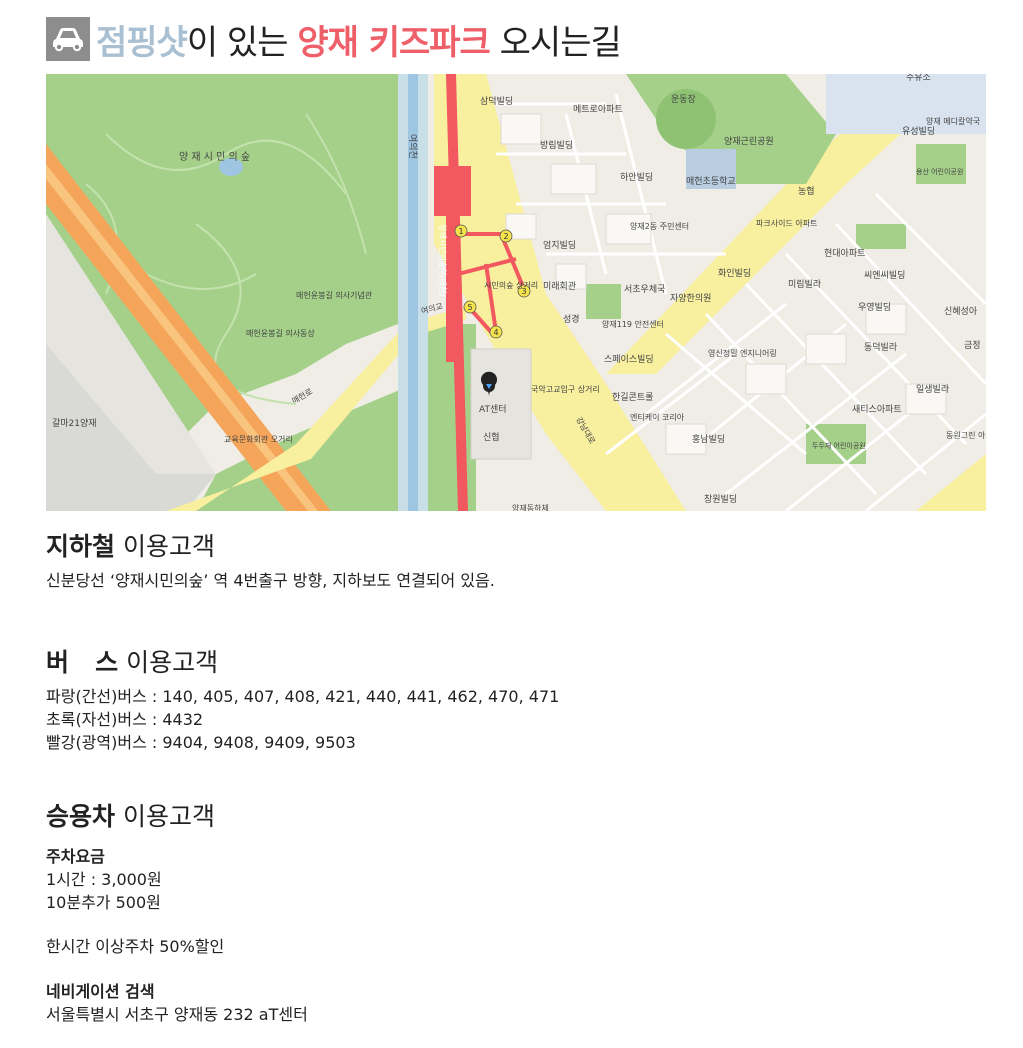  I want to click on exit-5: 5, so click(469, 307).